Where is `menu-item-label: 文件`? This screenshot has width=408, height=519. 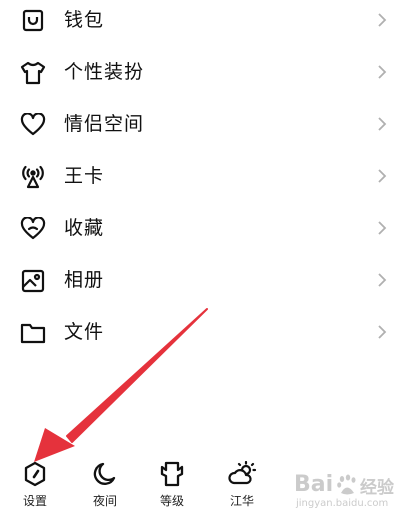
menu-item-label: 文件 is located at coordinates (84, 332).